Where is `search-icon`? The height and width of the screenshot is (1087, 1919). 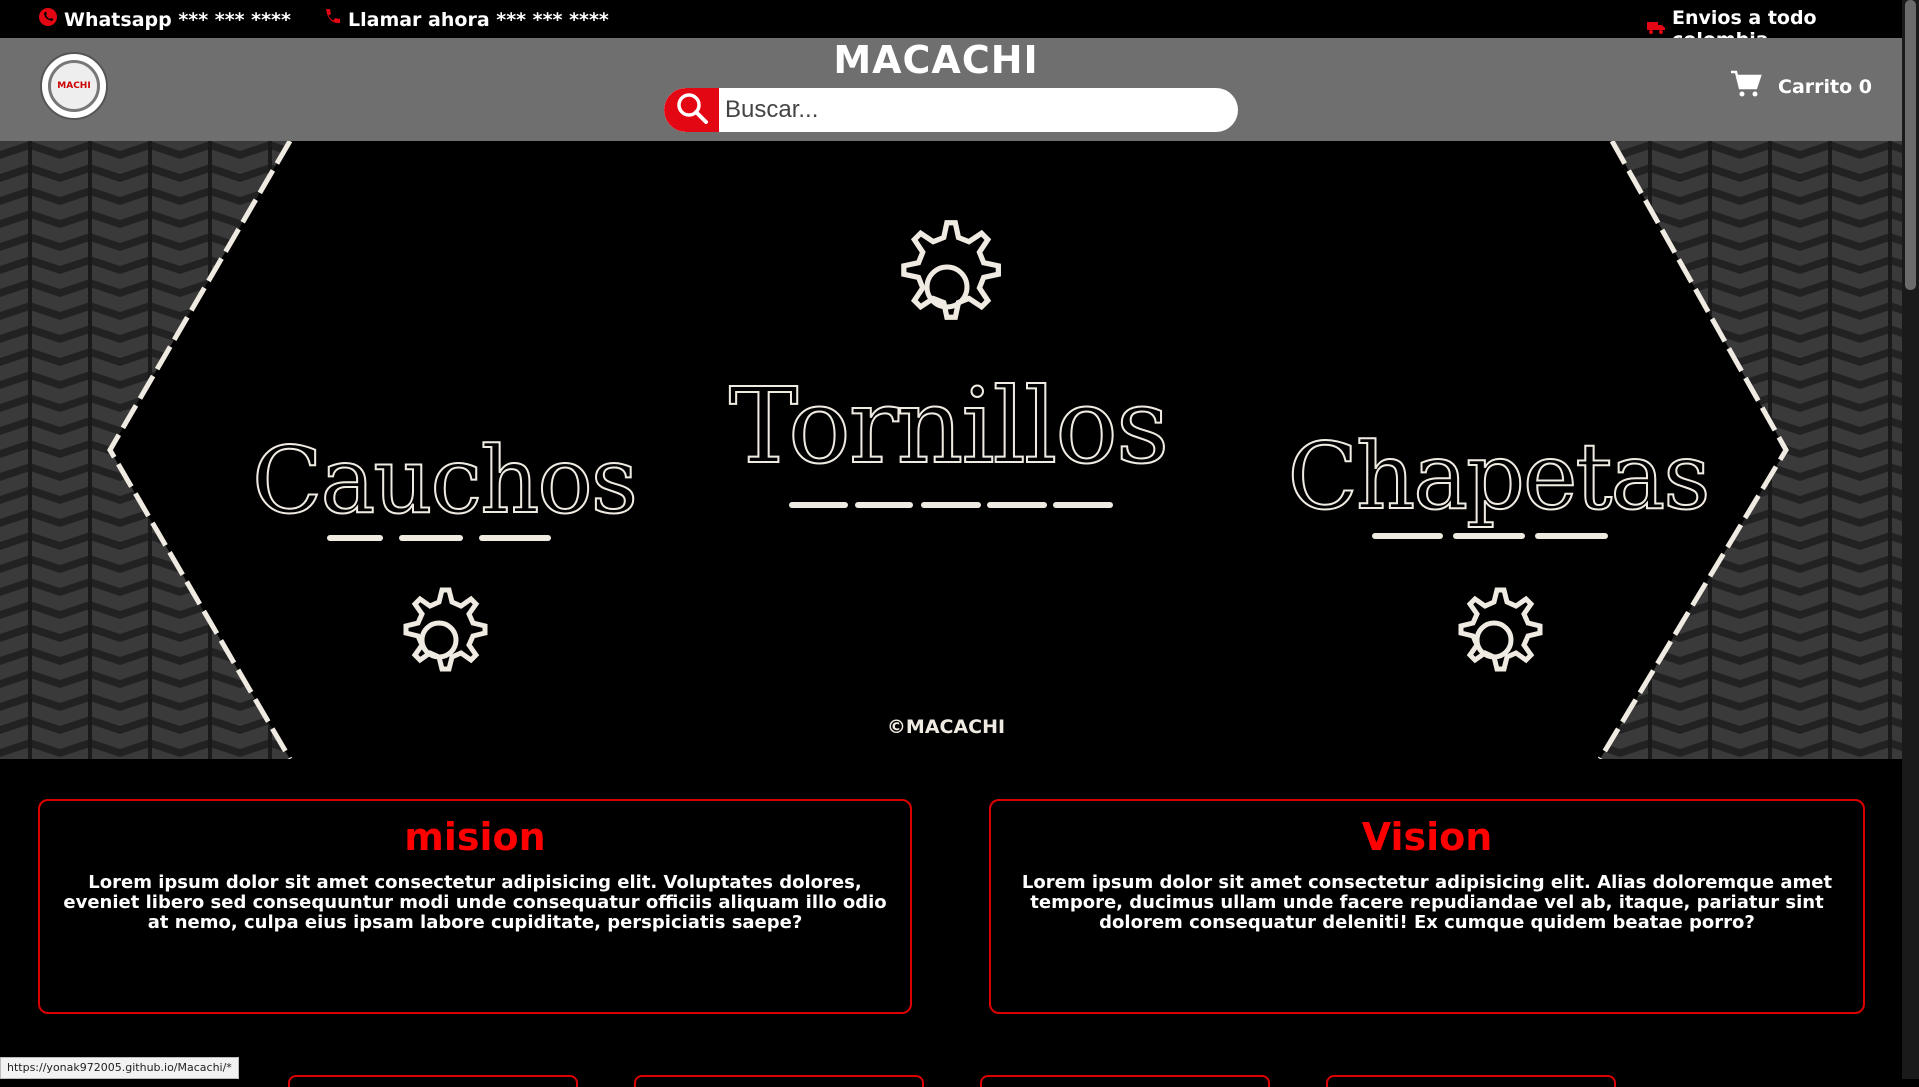 search-icon is located at coordinates (692, 110).